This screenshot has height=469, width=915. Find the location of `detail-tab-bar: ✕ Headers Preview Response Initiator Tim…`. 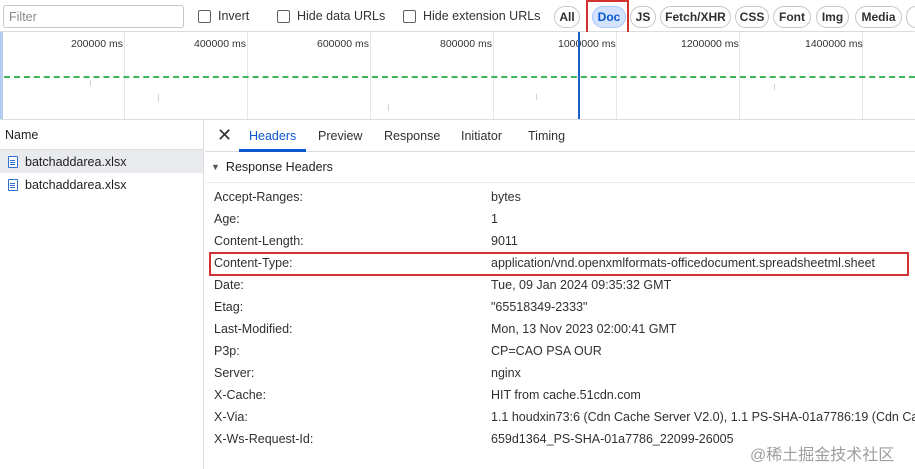

detail-tab-bar: ✕ Headers Preview Response Initiator Tim… is located at coordinates (560, 136).